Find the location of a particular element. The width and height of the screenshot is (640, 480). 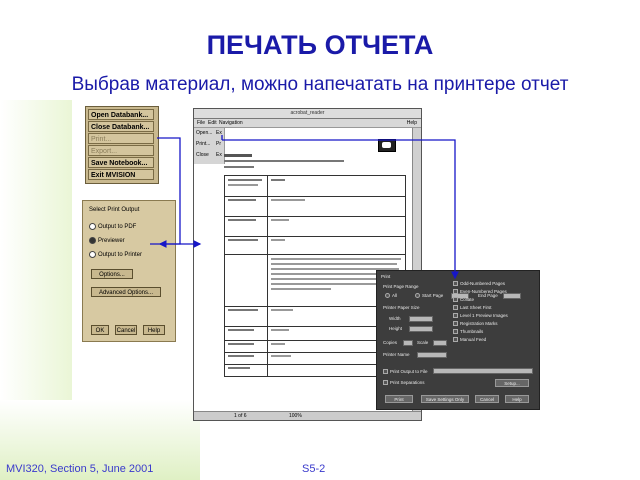

acrobat-logo-icon is located at coordinates (387, 145).